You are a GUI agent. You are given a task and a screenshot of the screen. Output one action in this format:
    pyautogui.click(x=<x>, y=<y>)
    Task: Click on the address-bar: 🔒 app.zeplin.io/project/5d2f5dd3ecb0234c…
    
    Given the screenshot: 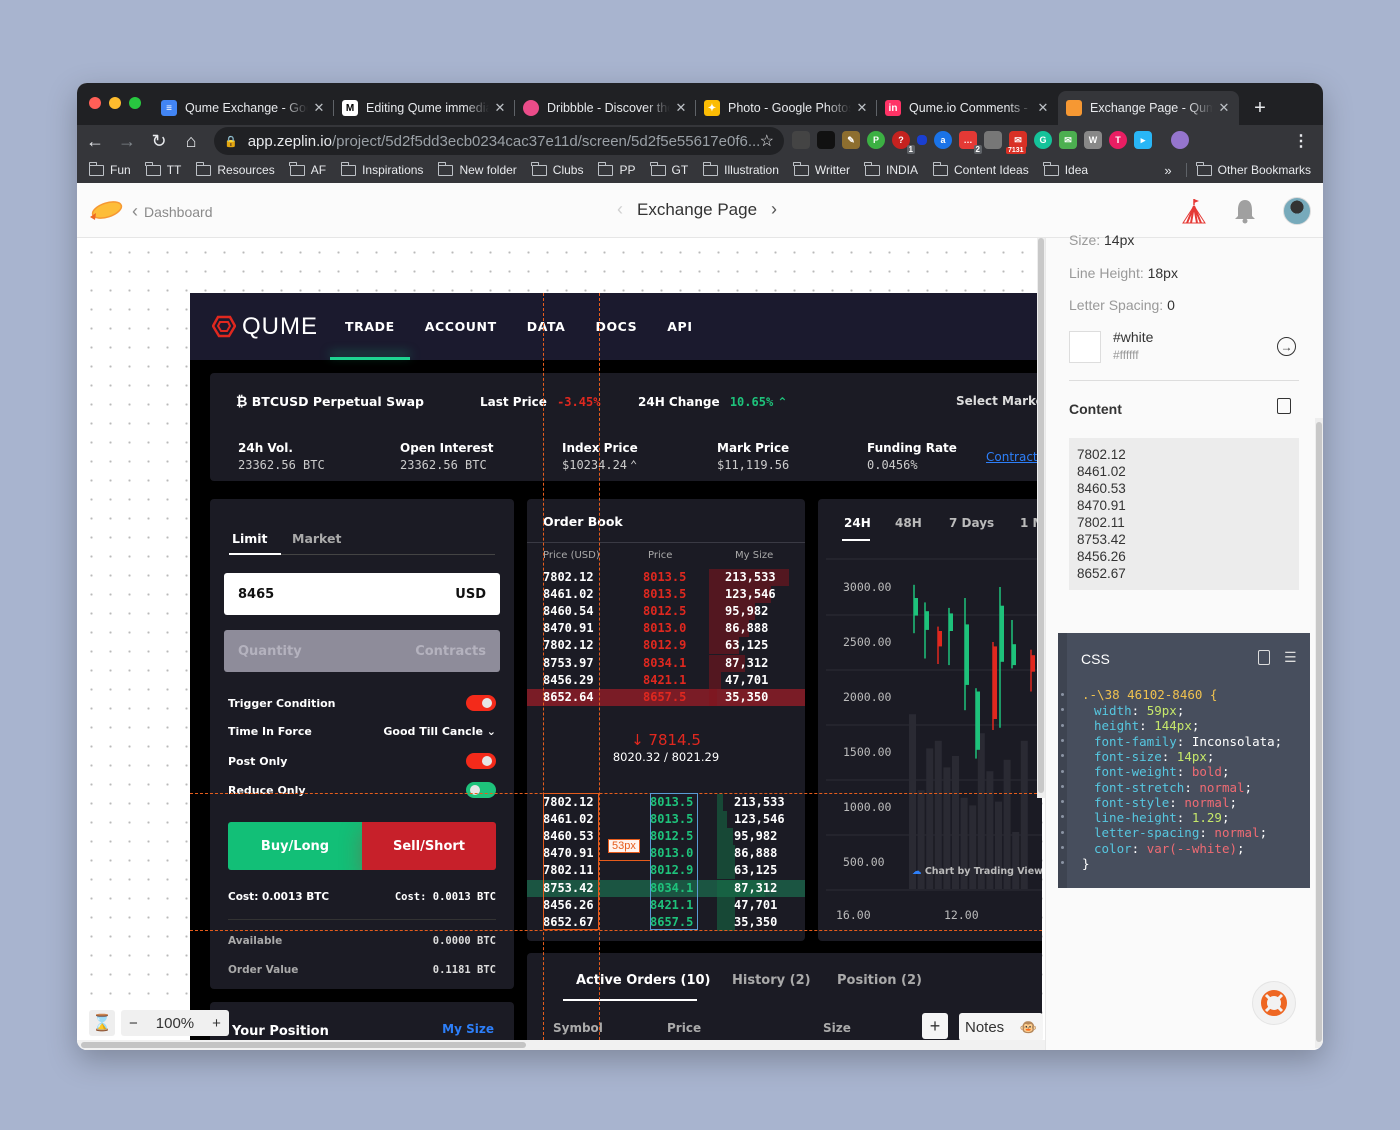 What is the action you would take?
    pyautogui.click(x=499, y=141)
    